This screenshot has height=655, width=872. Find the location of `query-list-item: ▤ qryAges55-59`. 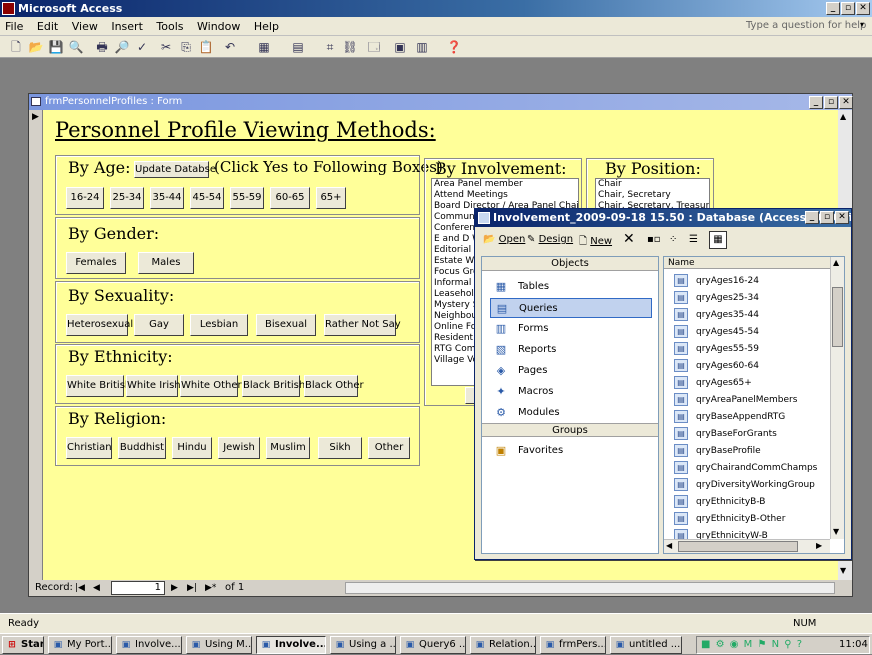

query-list-item: ▤ qryAges55-59 is located at coordinates (716, 349).